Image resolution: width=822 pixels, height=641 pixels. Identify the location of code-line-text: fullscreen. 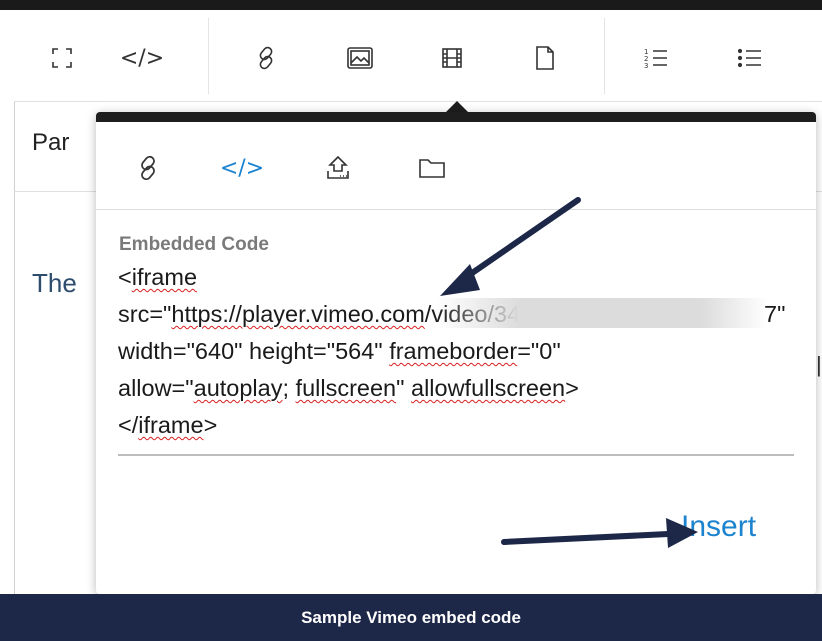
(346, 388).